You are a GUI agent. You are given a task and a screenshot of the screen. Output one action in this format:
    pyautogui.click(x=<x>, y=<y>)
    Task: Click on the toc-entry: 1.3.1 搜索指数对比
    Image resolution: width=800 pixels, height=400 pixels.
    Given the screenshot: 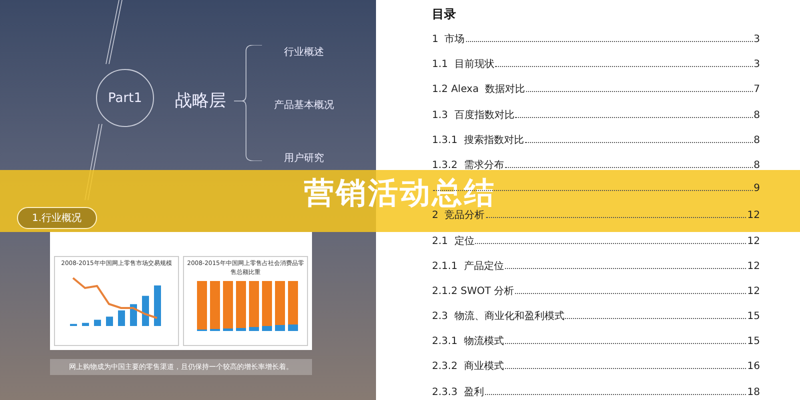 What is the action you would take?
    pyautogui.click(x=478, y=140)
    